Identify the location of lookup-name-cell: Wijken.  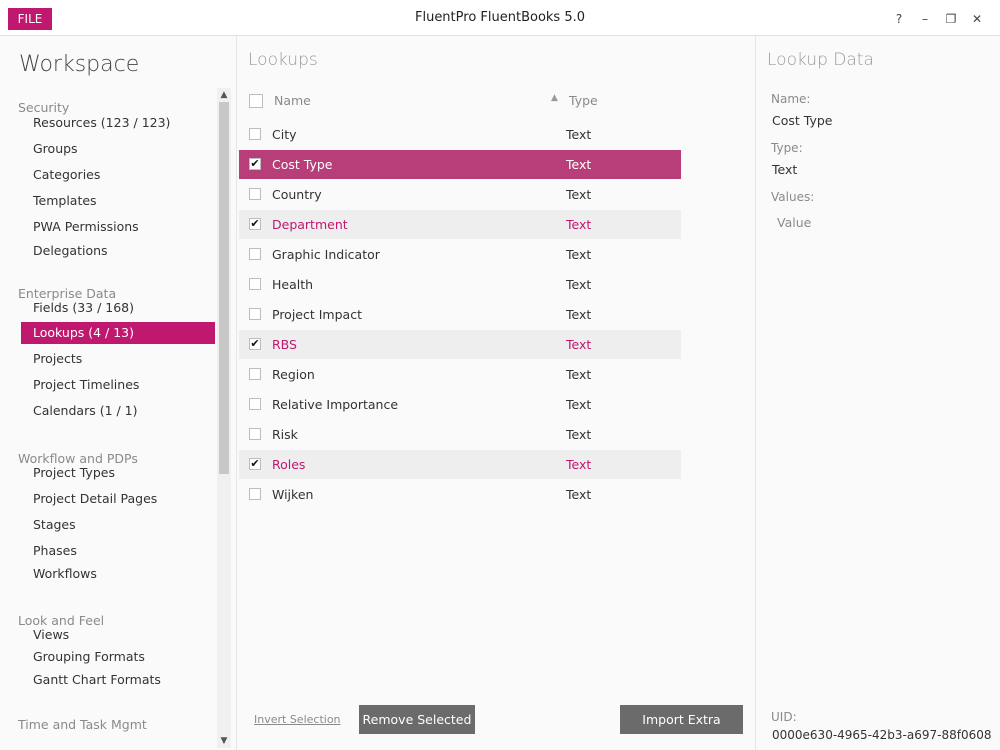
(293, 494).